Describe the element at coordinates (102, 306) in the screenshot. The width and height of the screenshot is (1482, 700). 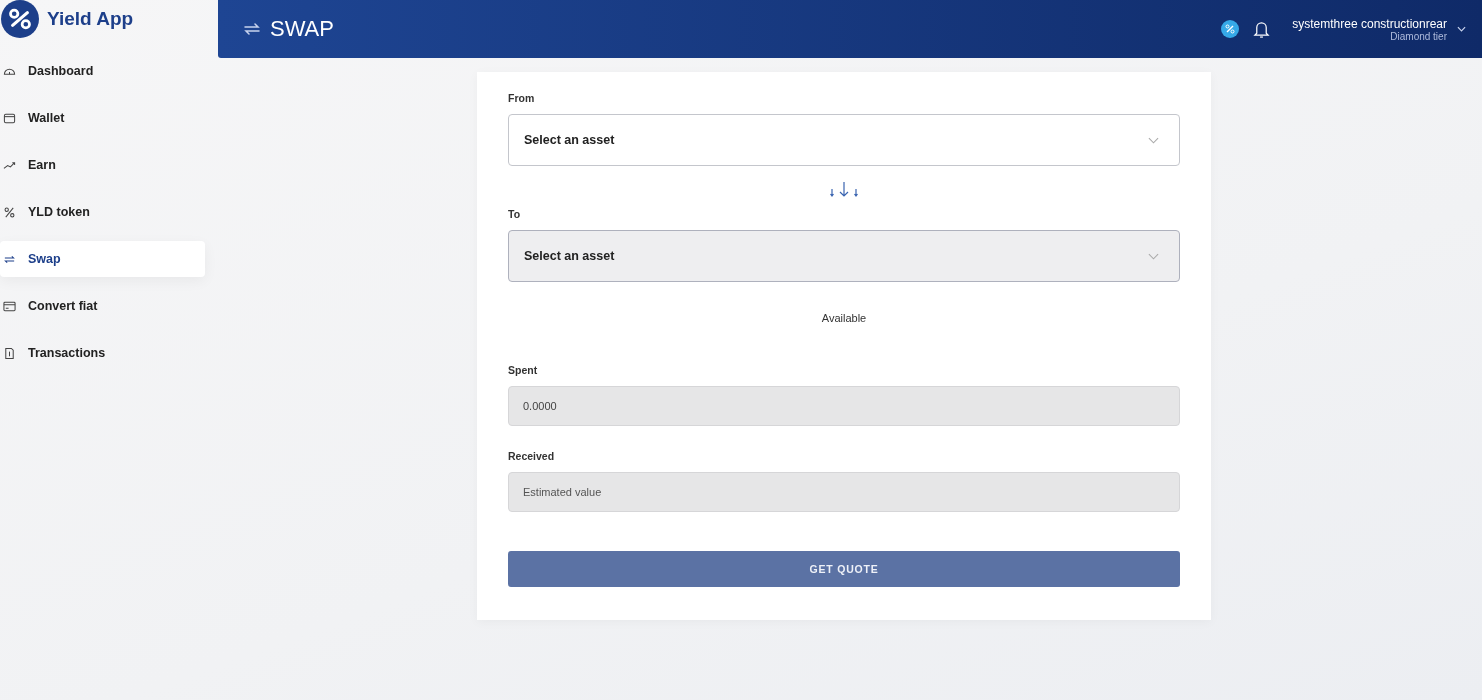
I see `sidebar-item: Convert fiat` at that location.